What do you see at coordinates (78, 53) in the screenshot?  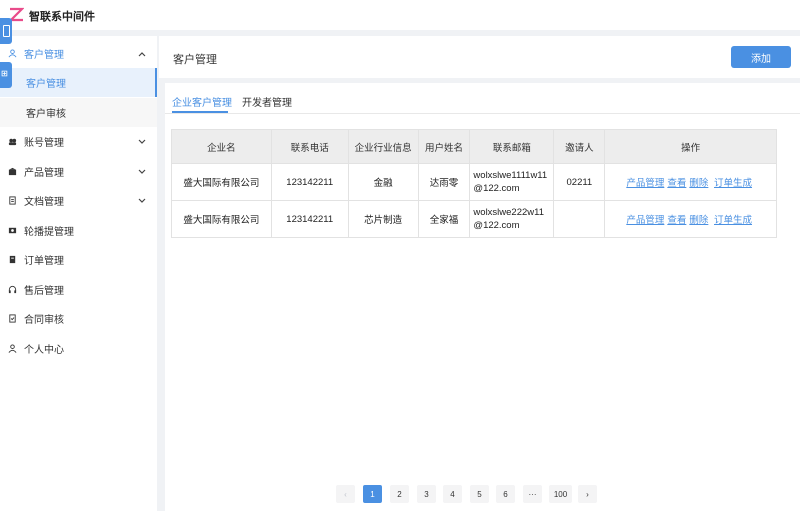 I see `sidebar-item-customer-management: 客户管理` at bounding box center [78, 53].